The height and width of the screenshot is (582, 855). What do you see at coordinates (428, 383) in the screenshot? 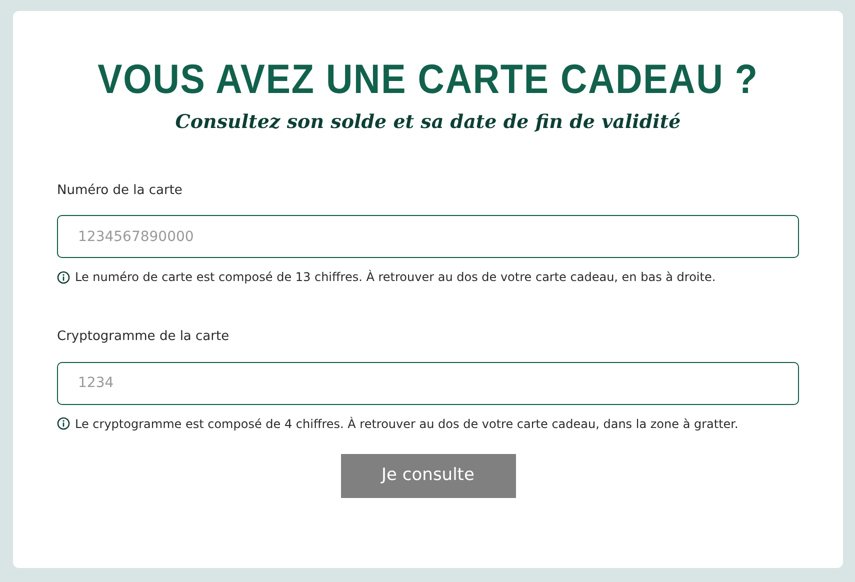
I see `input-field: 1234` at bounding box center [428, 383].